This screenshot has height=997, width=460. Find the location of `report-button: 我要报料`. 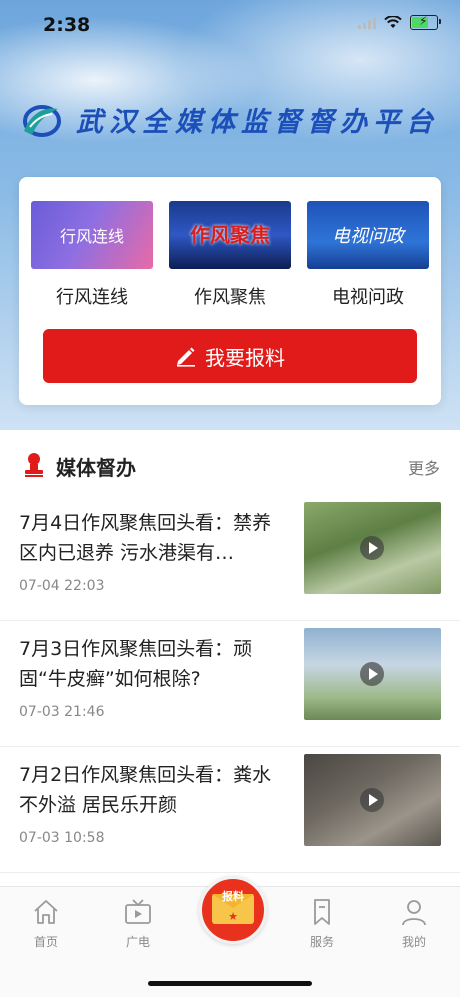

report-button: 我要报料 is located at coordinates (230, 356).